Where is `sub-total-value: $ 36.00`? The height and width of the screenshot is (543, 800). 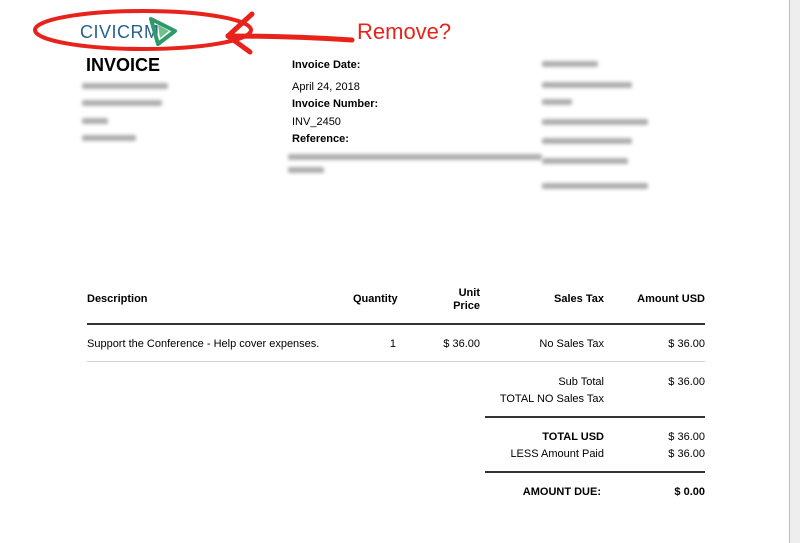 sub-total-value: $ 36.00 is located at coordinates (686, 382).